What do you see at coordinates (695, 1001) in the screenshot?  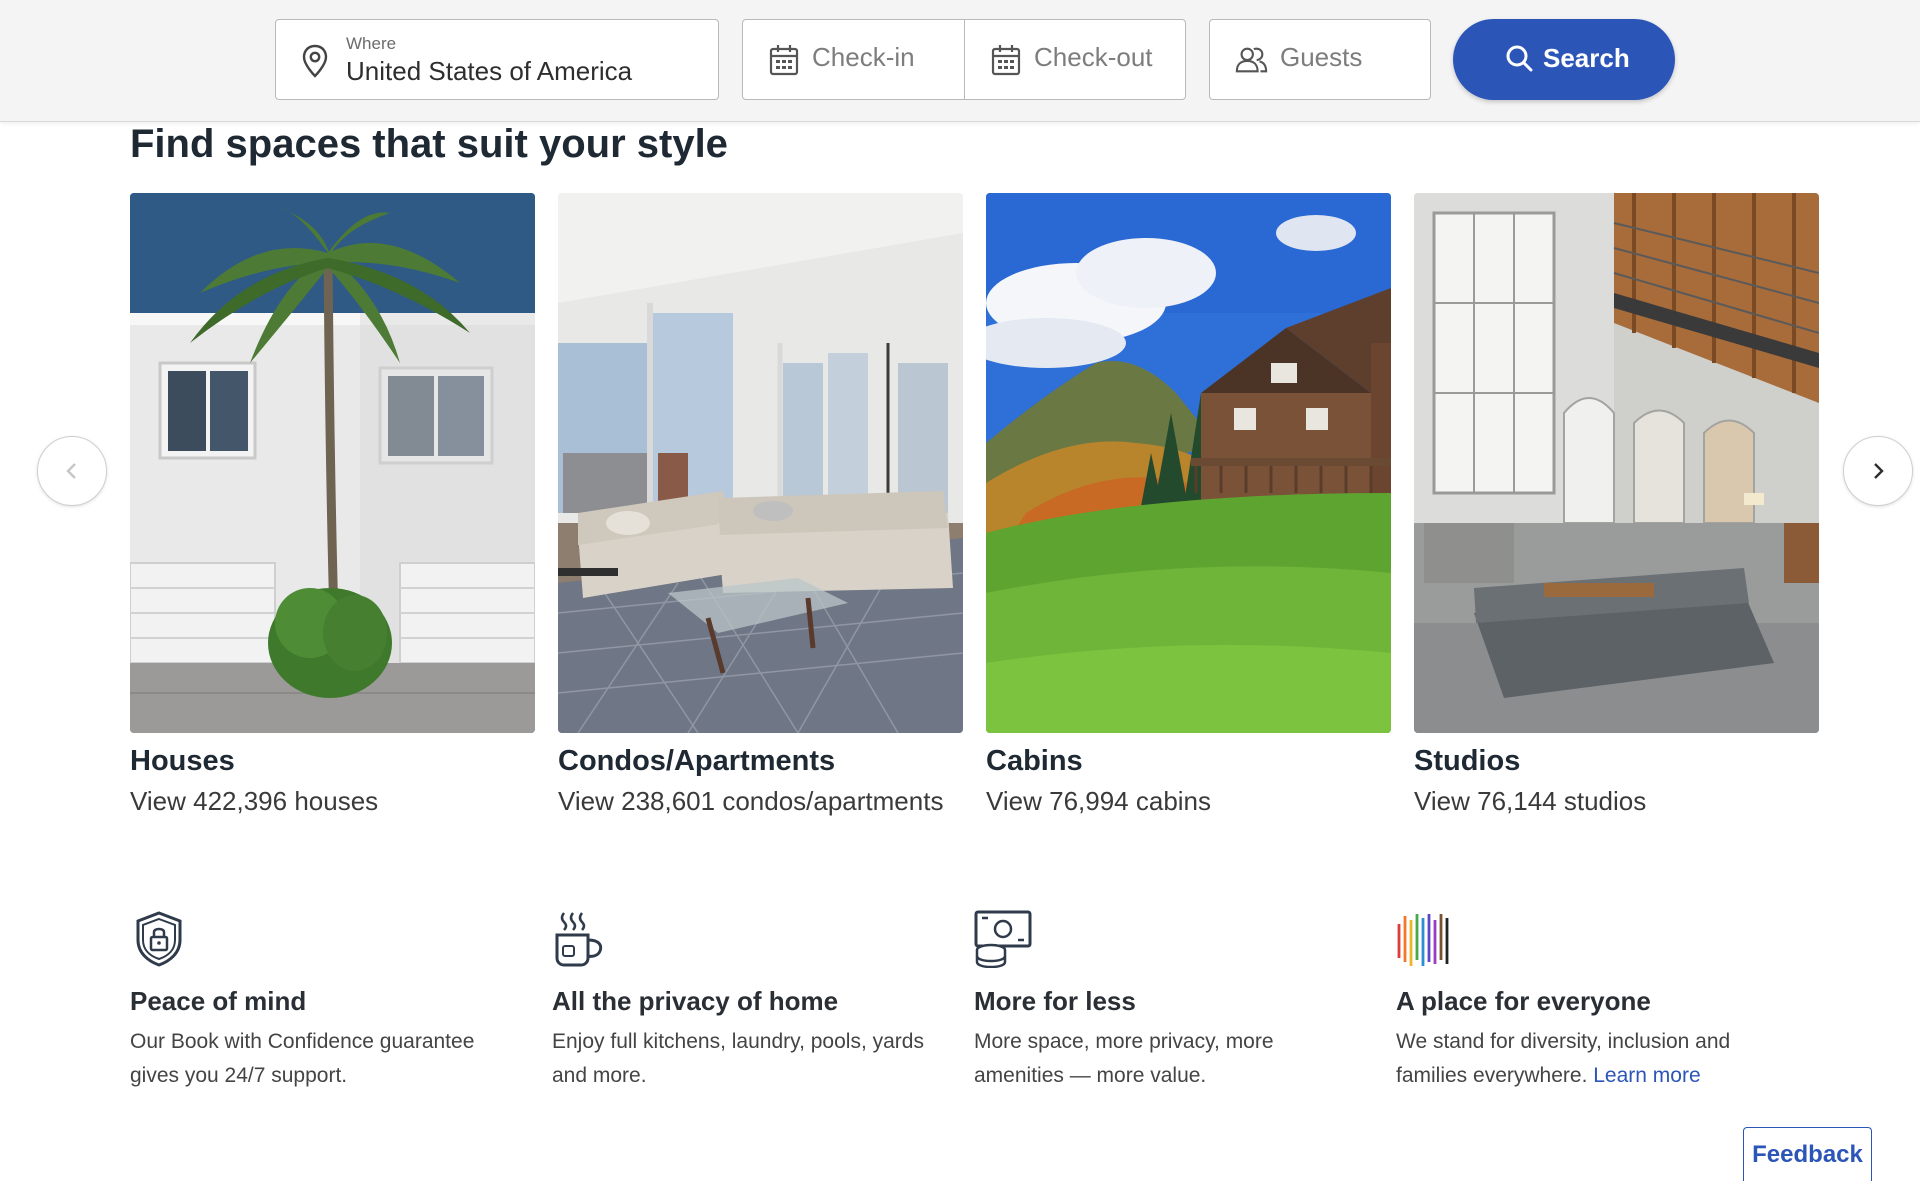 I see `feature-title: All the privacy of home` at bounding box center [695, 1001].